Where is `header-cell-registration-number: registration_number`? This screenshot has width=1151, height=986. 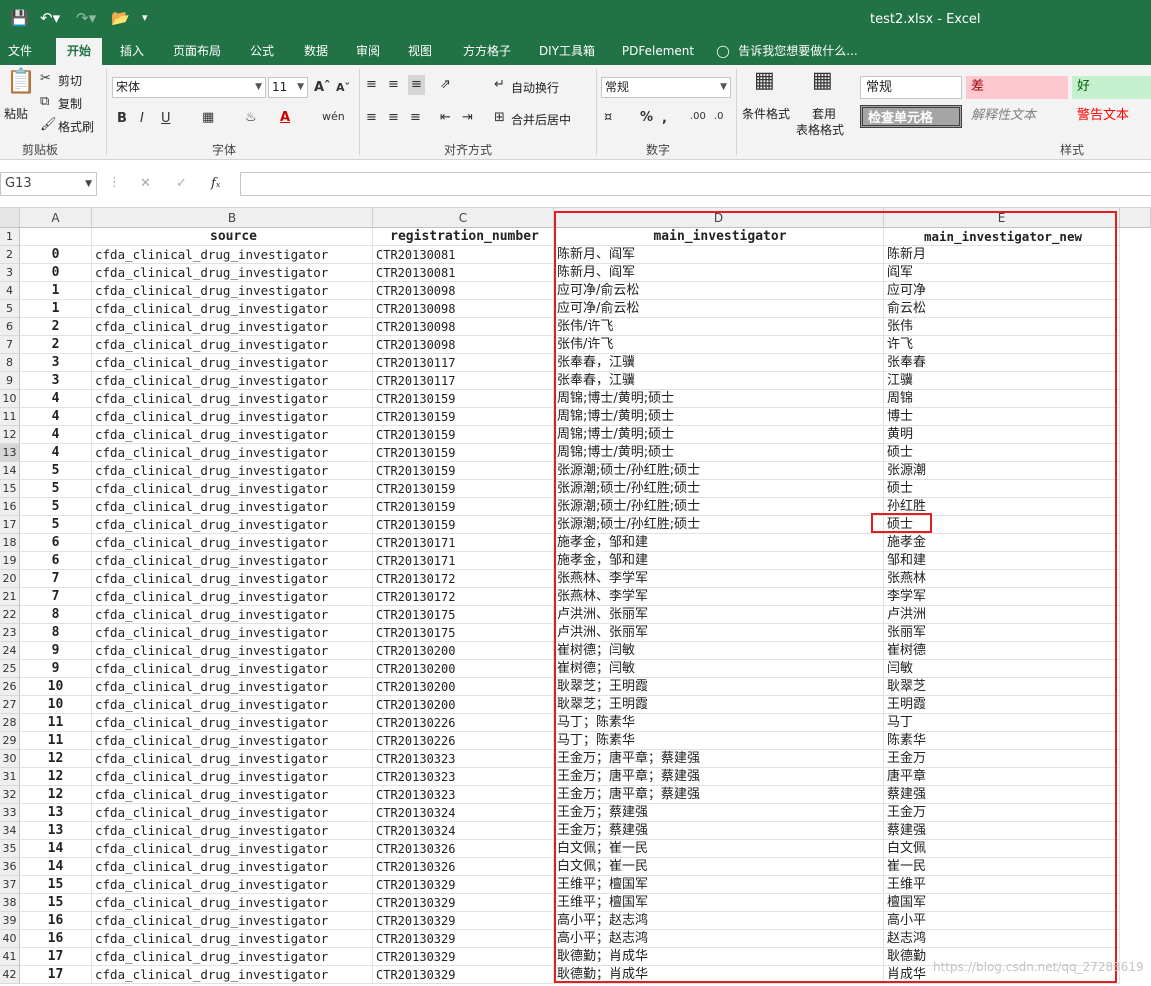 header-cell-registration-number: registration_number is located at coordinates (463, 237).